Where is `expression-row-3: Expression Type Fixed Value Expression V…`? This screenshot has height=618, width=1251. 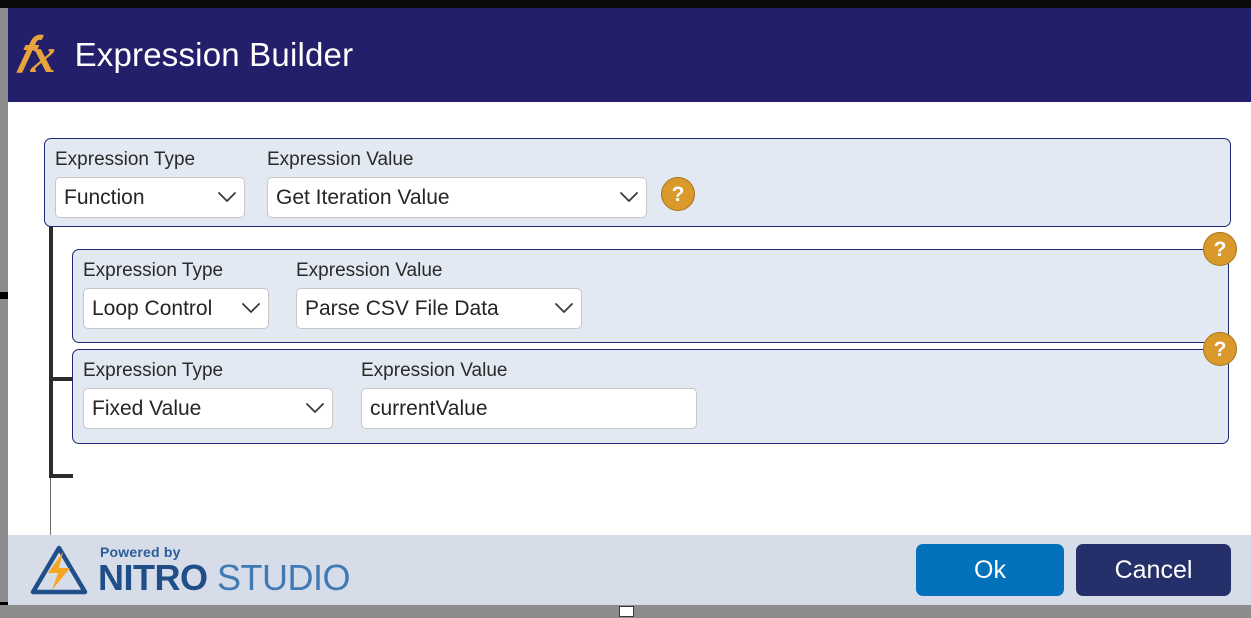
expression-row-3: Expression Type Fixed Value Expression V… is located at coordinates (650, 396).